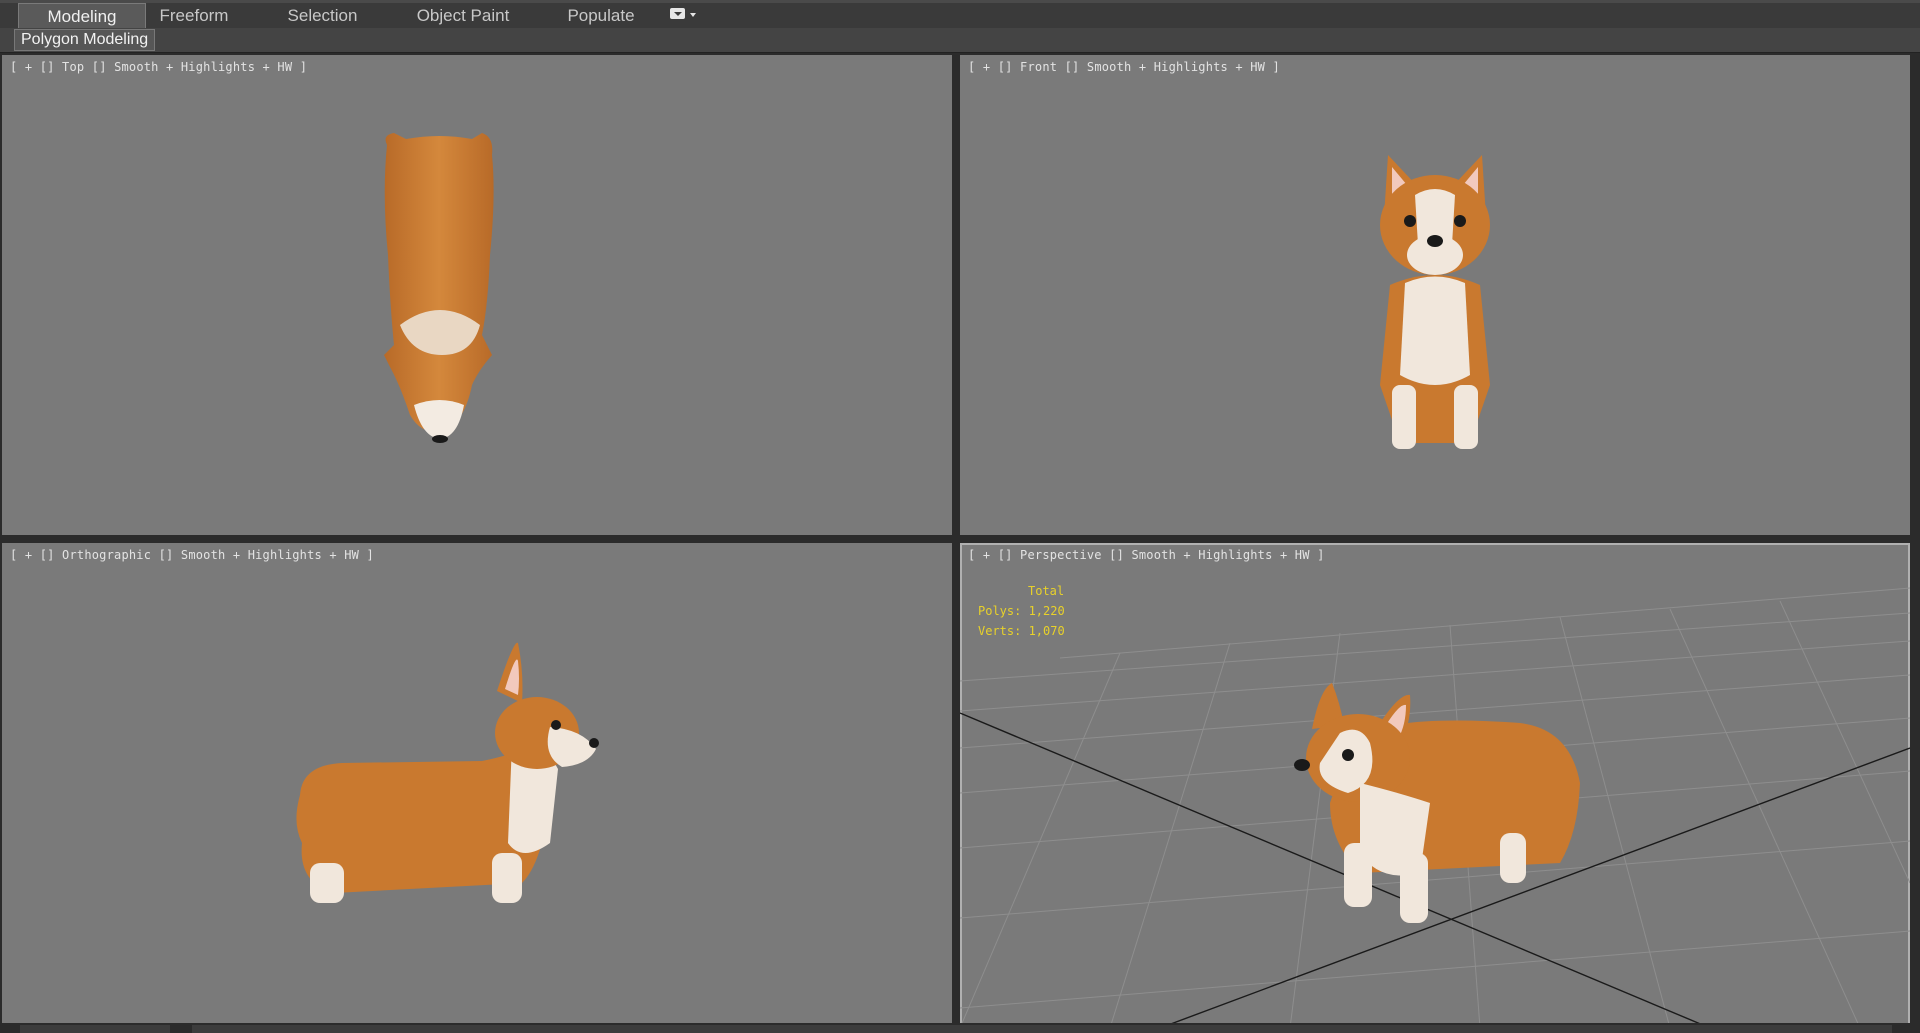 This screenshot has height=1033, width=1920. Describe the element at coordinates (601, 15) in the screenshot. I see `tab-populate: Populate` at that location.